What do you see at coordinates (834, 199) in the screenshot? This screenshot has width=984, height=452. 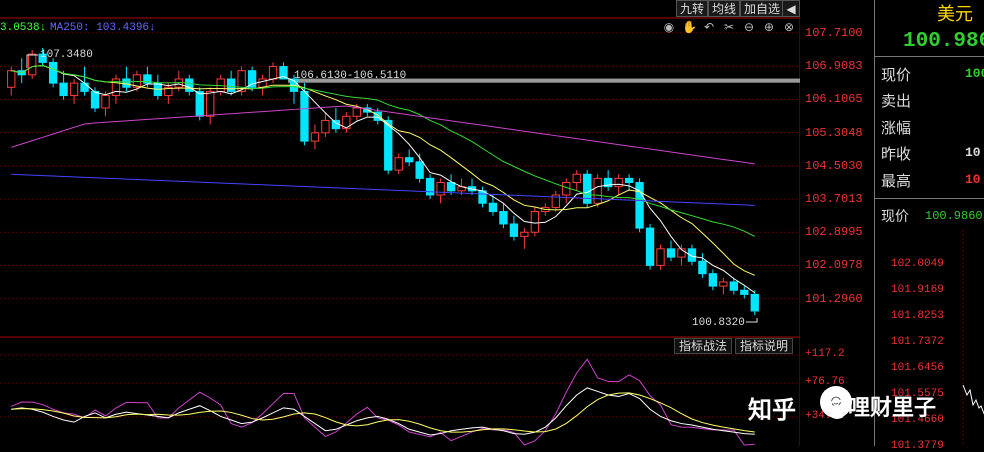 I see `price-axis-label: 103.7013` at bounding box center [834, 199].